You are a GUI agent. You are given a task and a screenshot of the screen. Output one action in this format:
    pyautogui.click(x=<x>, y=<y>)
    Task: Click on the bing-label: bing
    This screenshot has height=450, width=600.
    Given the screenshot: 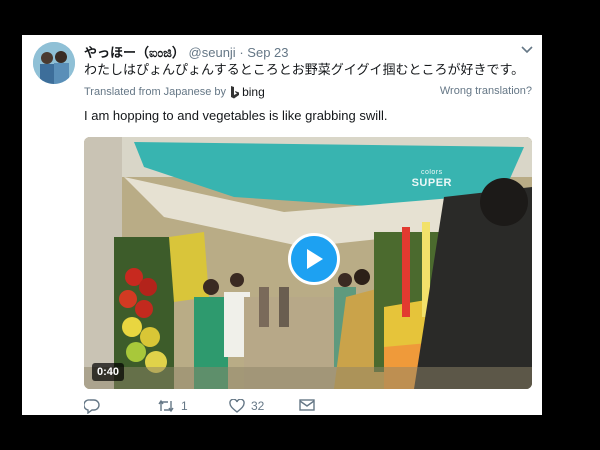 What is the action you would take?
    pyautogui.click(x=253, y=92)
    